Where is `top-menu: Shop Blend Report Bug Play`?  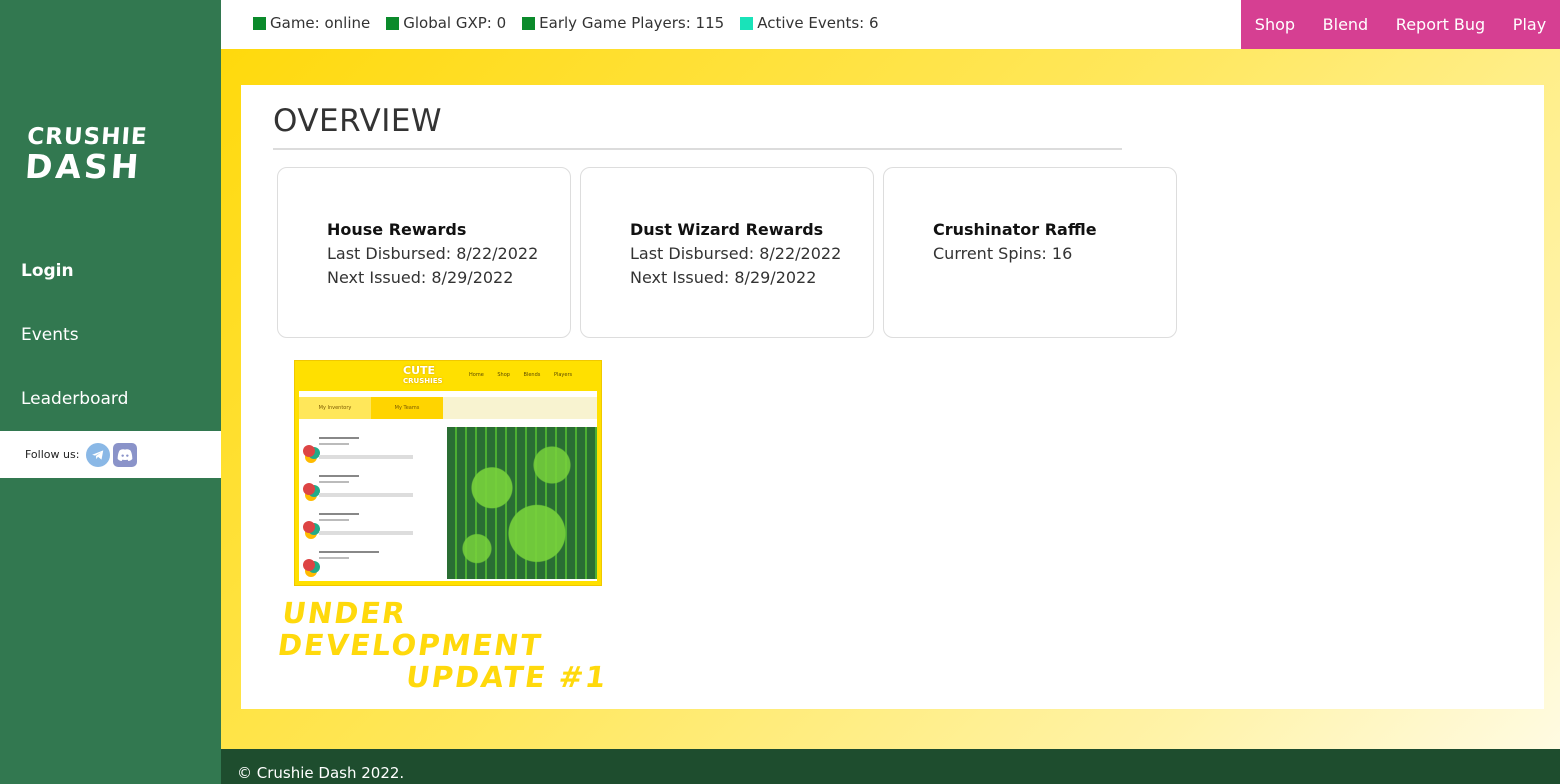
top-menu: Shop Blend Report Bug Play is located at coordinates (1400, 24).